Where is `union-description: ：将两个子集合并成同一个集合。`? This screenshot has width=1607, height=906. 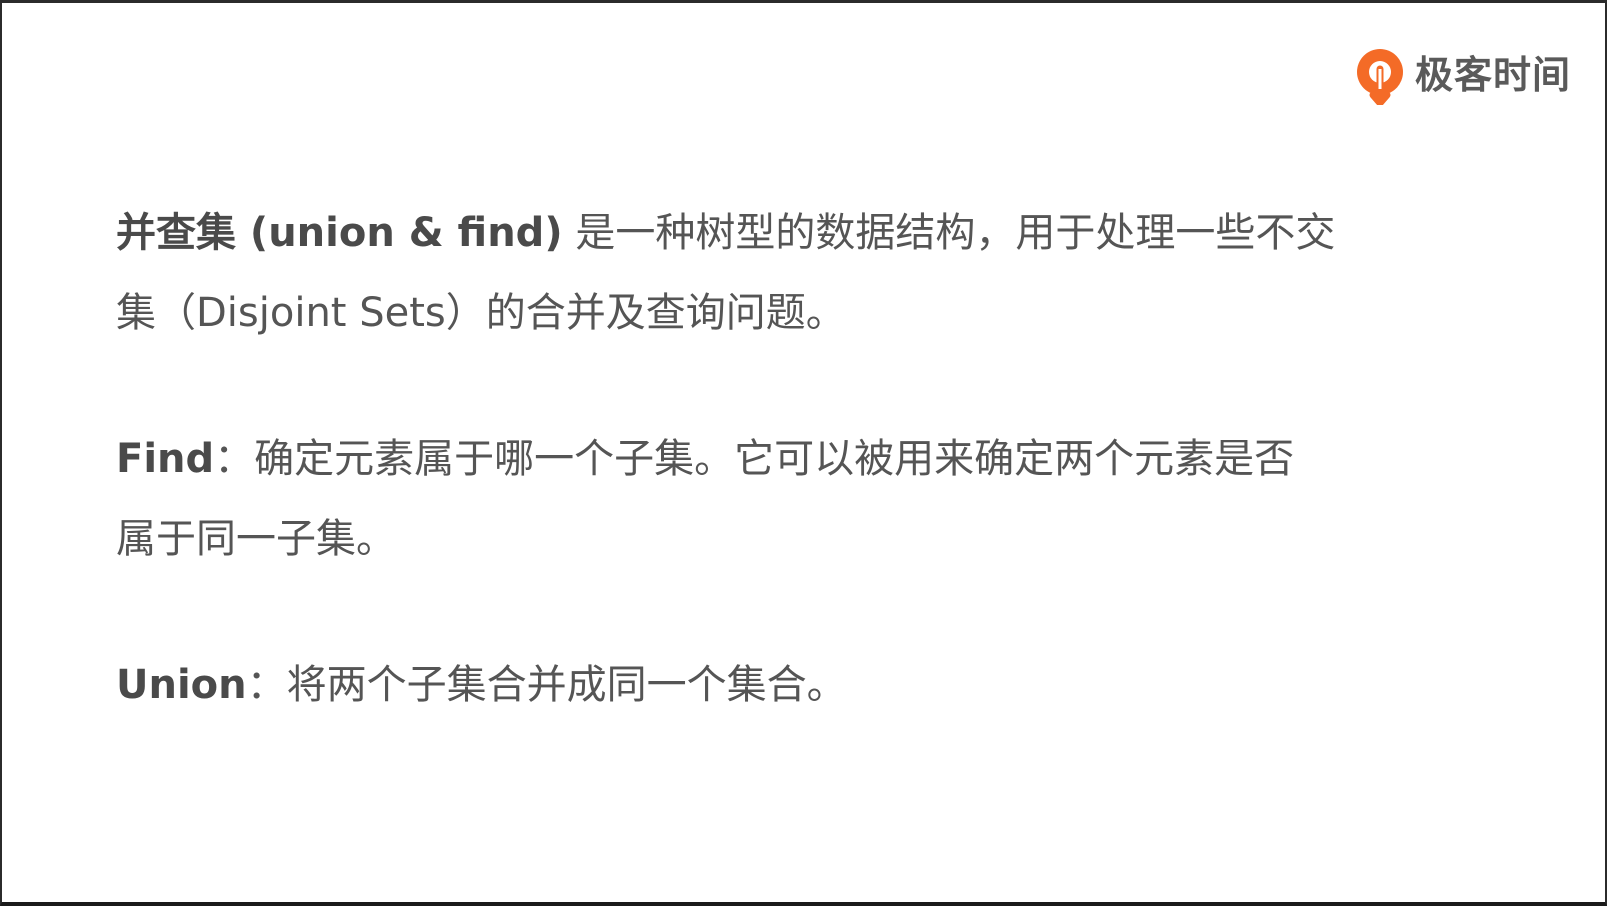
union-description: ：将两个子集合并成同一个集合。 is located at coordinates (546, 685).